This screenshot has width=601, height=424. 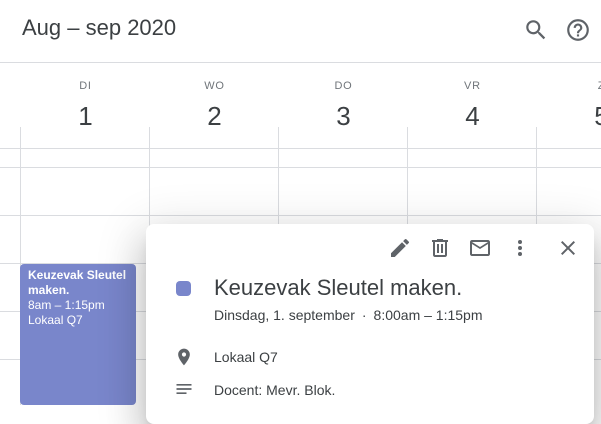 I want to click on more-icon, so click(x=520, y=248).